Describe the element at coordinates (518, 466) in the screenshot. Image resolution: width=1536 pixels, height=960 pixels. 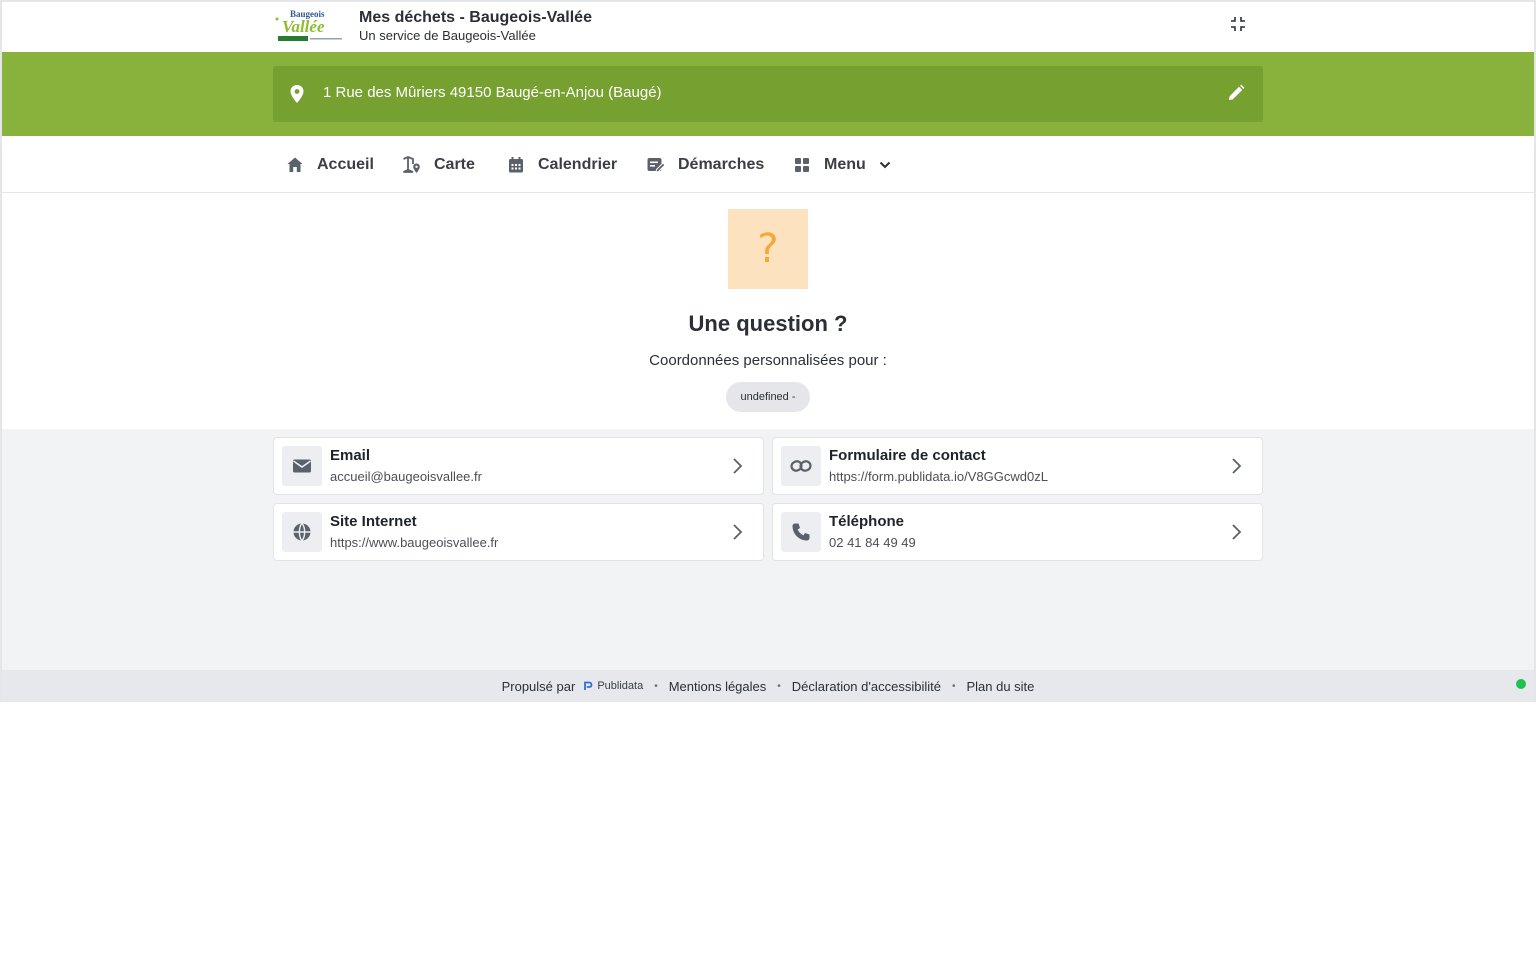
I see `contact-card-email: Email accueil@baugeoisvallee.fr` at that location.